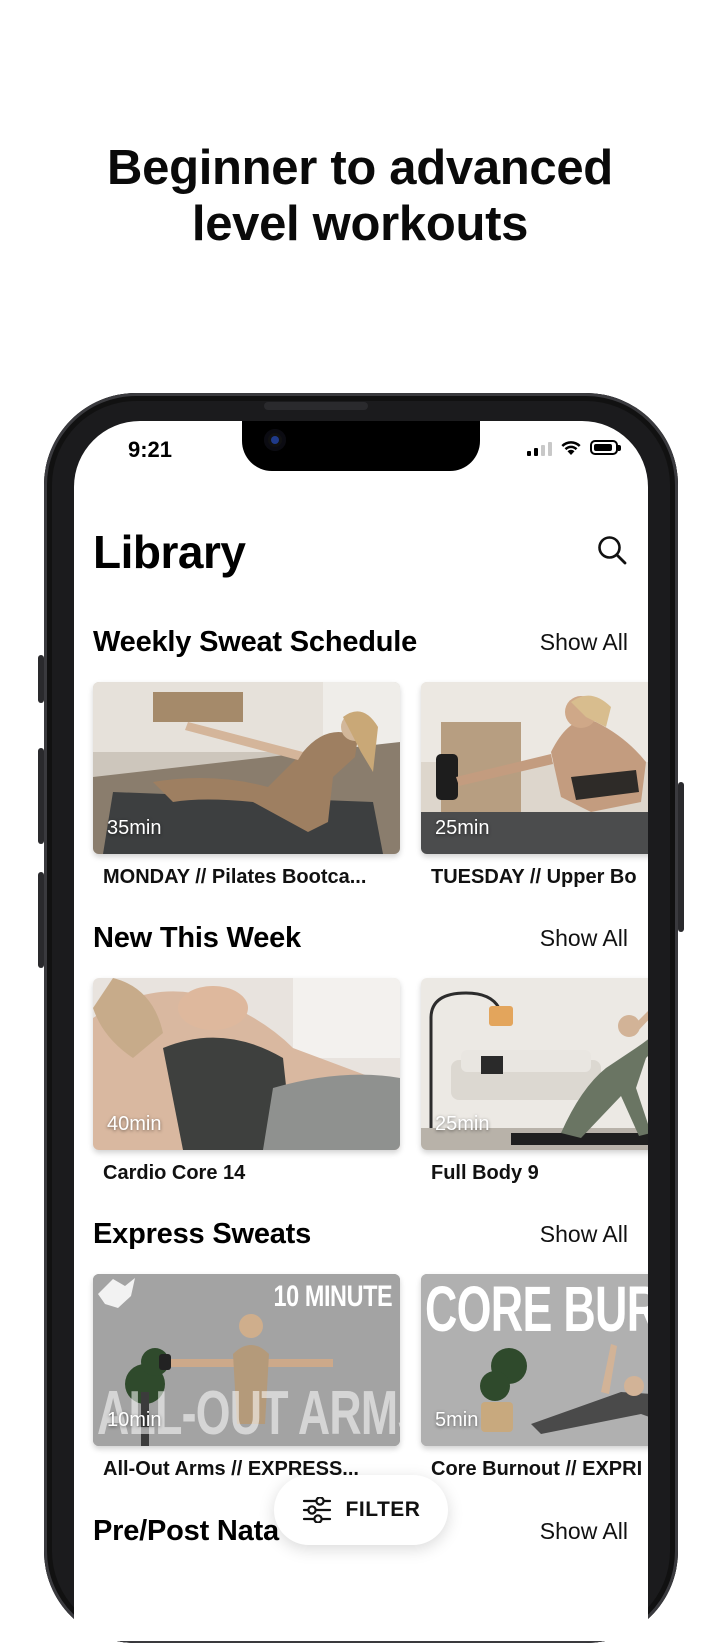 The width and height of the screenshot is (720, 1643). I want to click on workout-title: Core Burnout // EXPRI, so click(537, 1469).